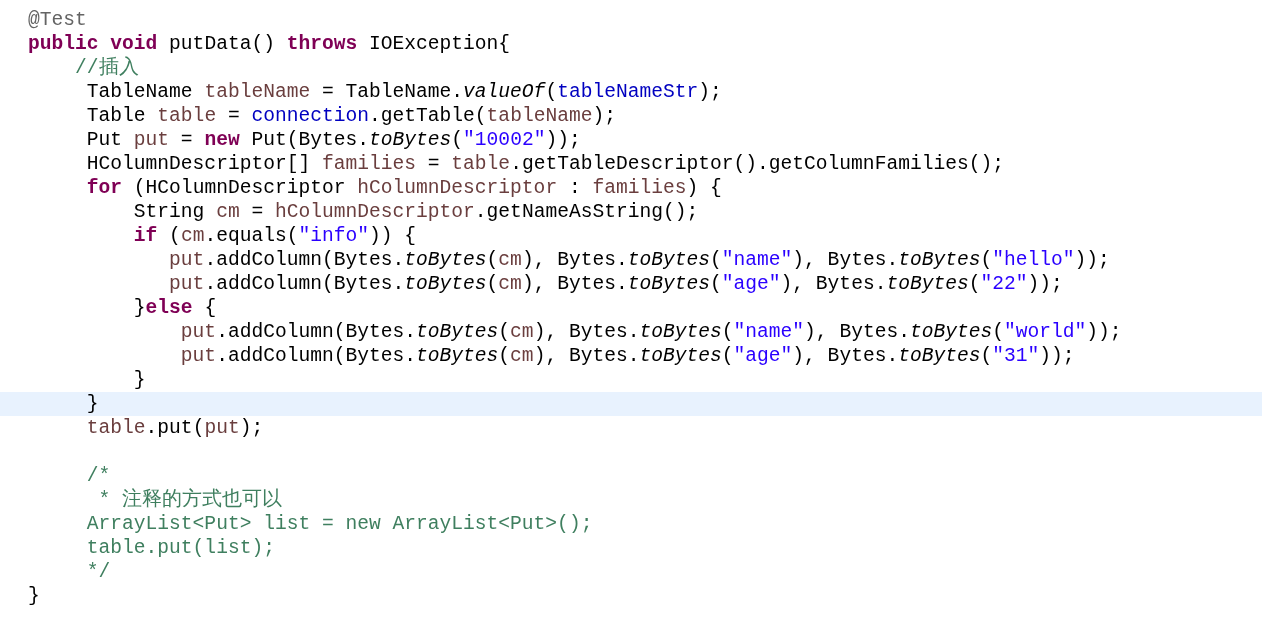  Describe the element at coordinates (190, 500) in the screenshot. I see `code-line: * 注释的方式也可以` at that location.